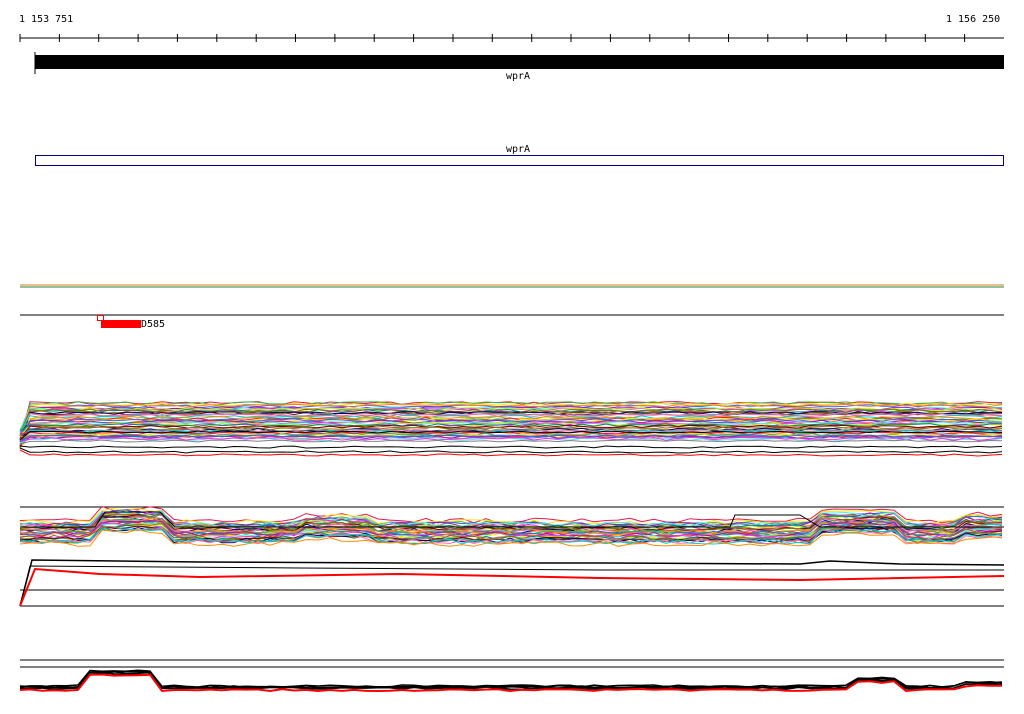 This screenshot has height=714, width=1024. What do you see at coordinates (511, 38) in the screenshot?
I see `ruler` at bounding box center [511, 38].